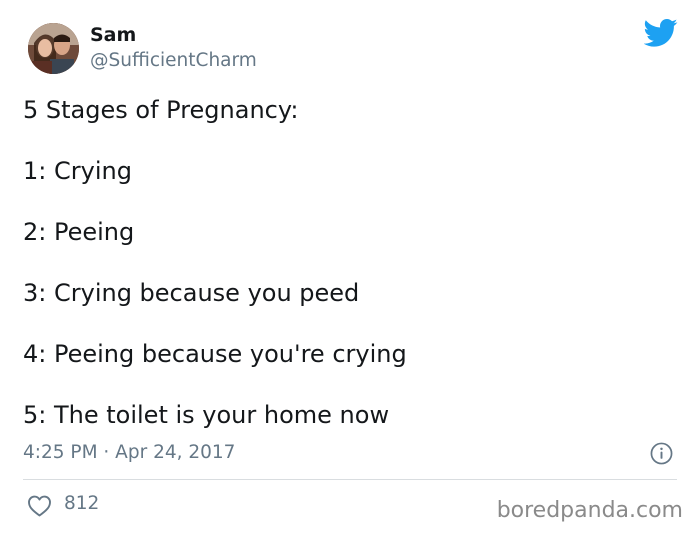 Image resolution: width=700 pixels, height=533 pixels. What do you see at coordinates (161, 110) in the screenshot?
I see `tweet-line: 5 Stages of Pregnancy:` at bounding box center [161, 110].